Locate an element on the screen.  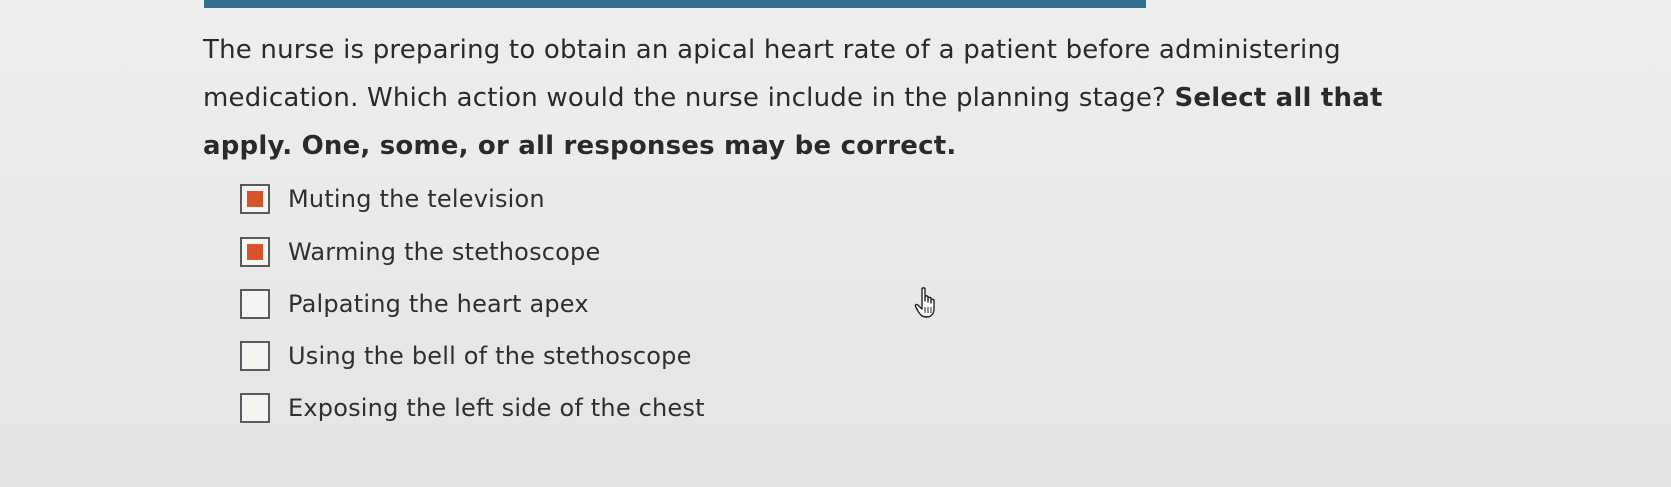
option-muting-television: Muting the television is located at coordinates (392, 199).